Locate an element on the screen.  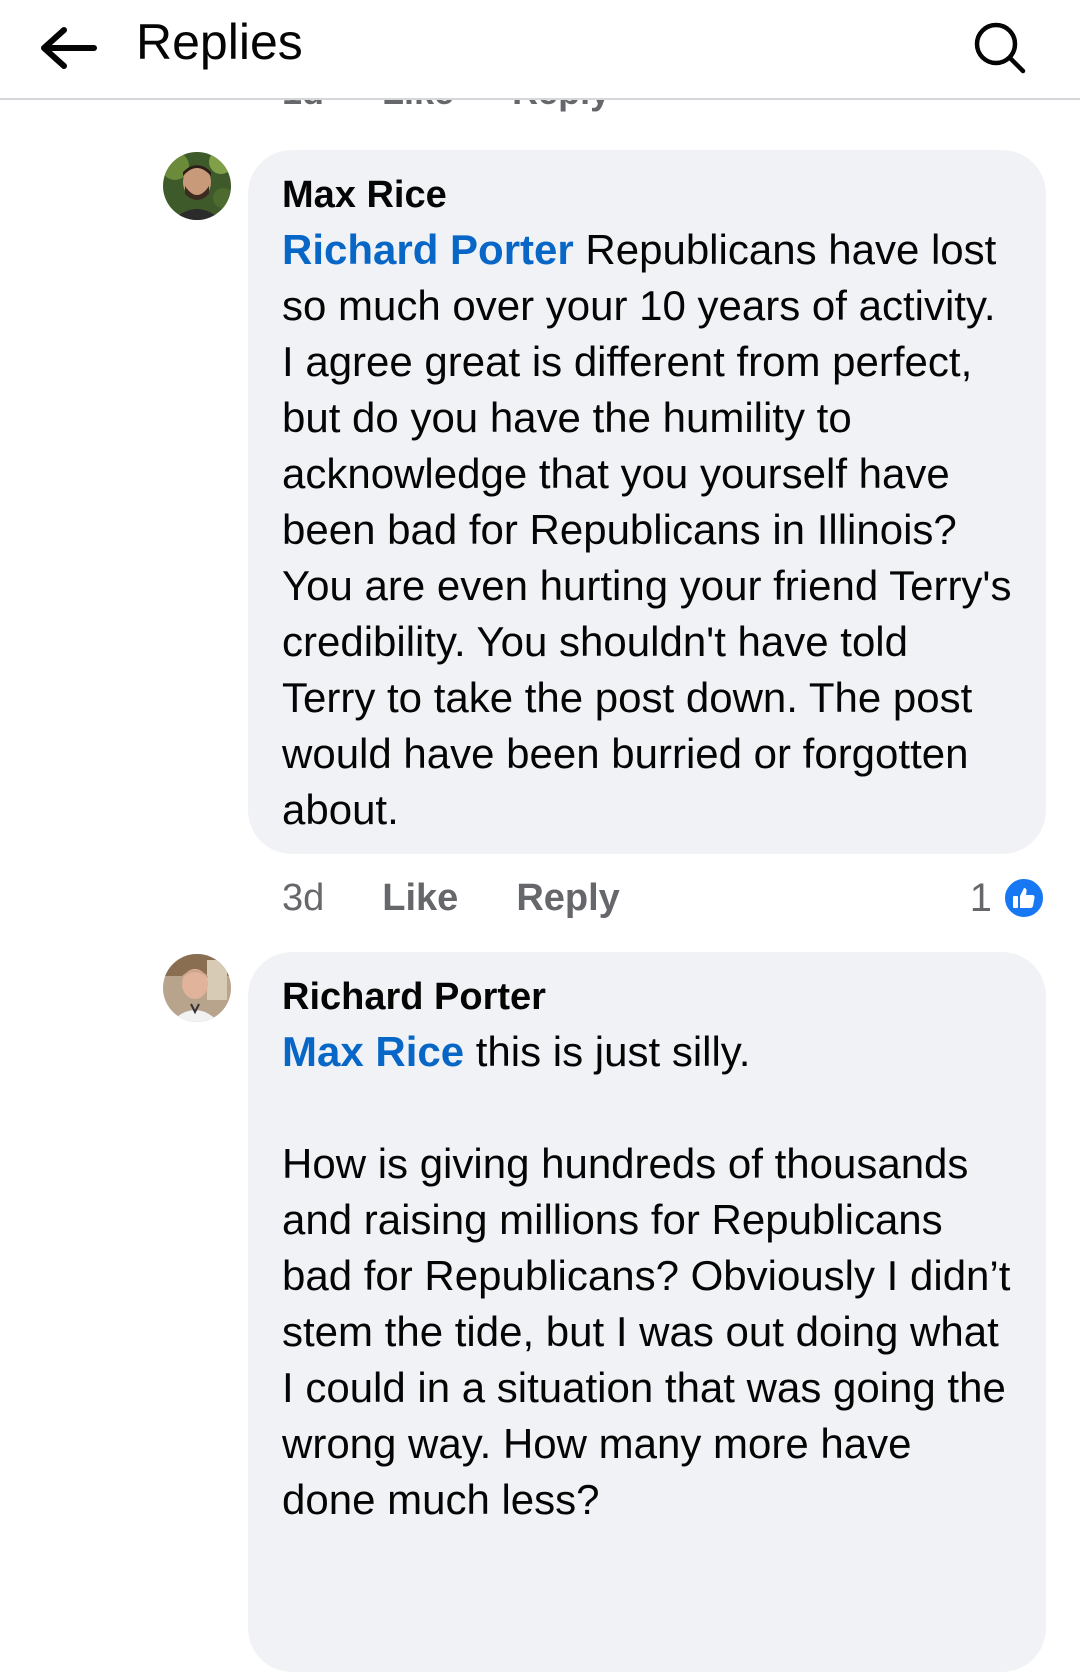
comment-actions: 3d Like Reply is located at coordinates (451, 898).